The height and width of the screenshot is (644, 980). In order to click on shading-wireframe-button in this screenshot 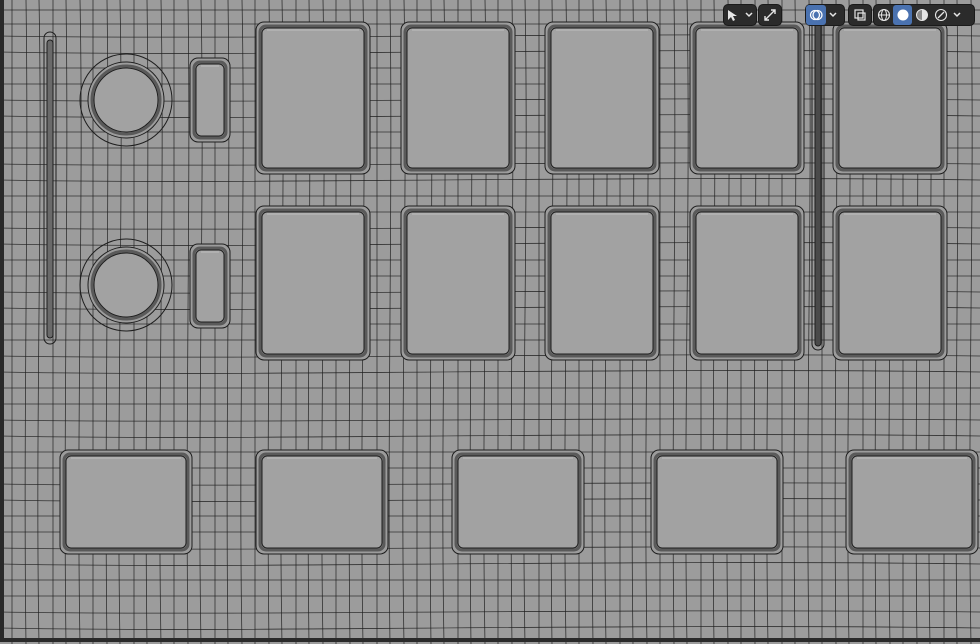, I will do `click(883, 15)`.